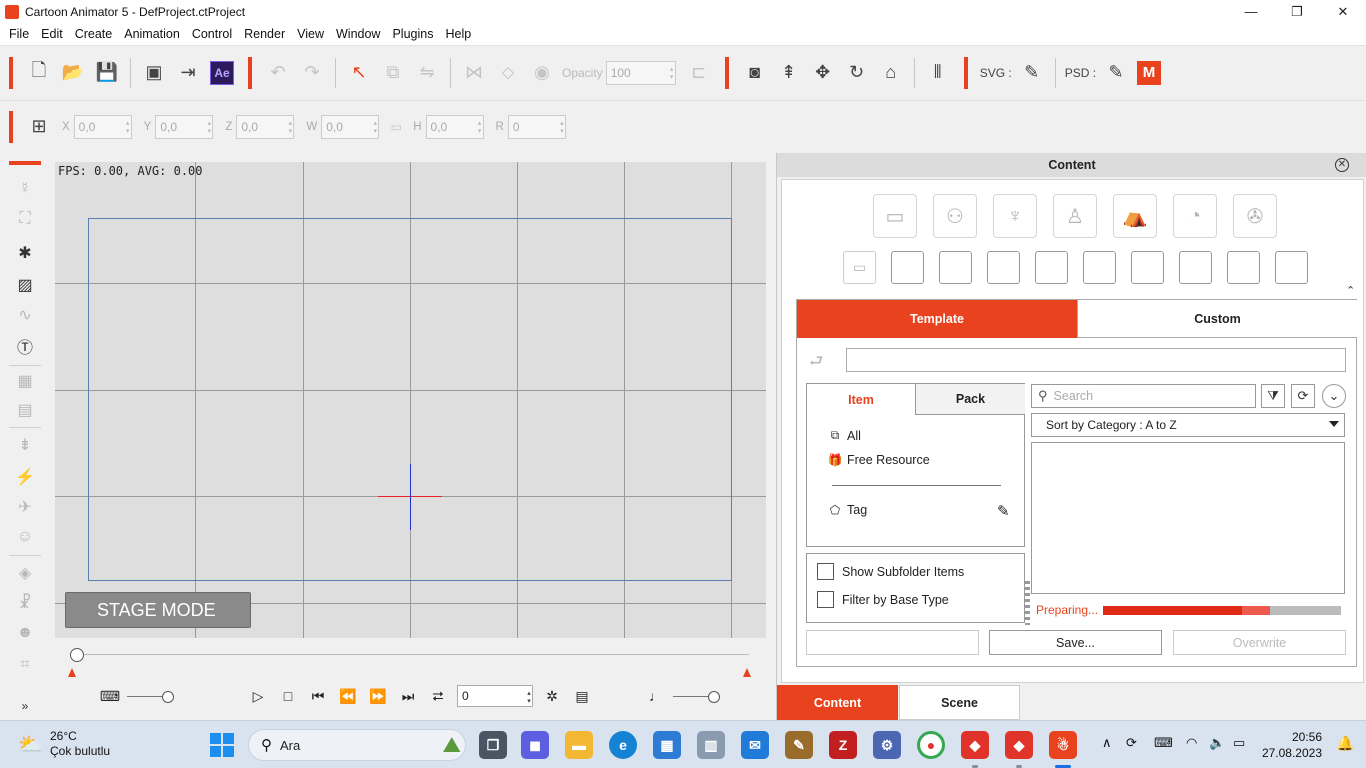 The image size is (1366, 768). Describe the element at coordinates (25, 706) in the screenshot. I see `expand-more-icon: »` at that location.